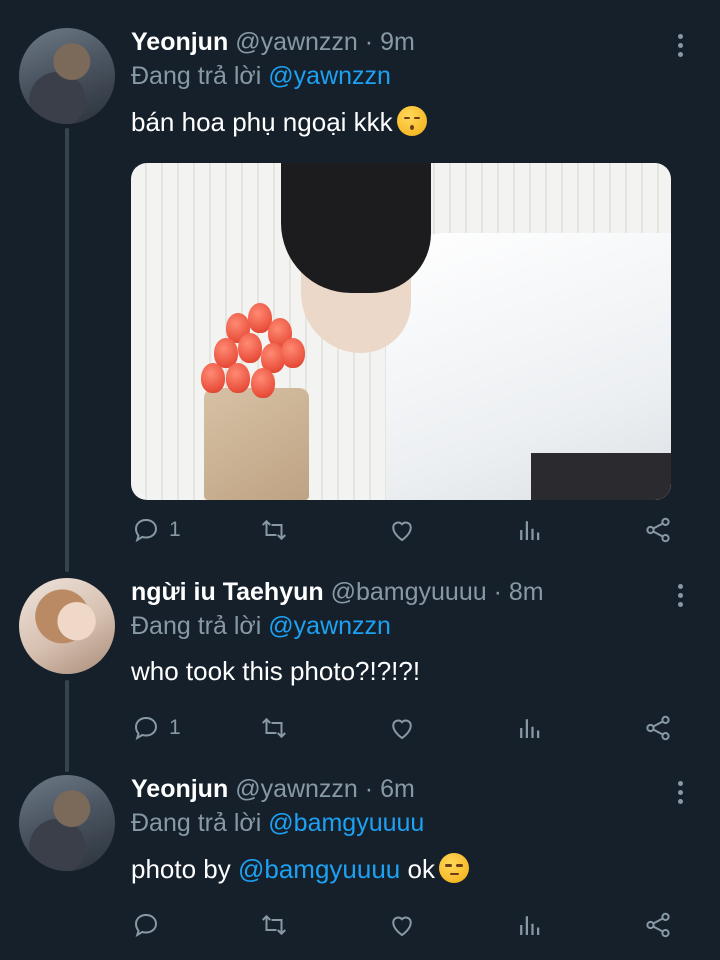 Image resolution: width=720 pixels, height=960 pixels. I want to click on flower-bouquet, so click(256, 396).